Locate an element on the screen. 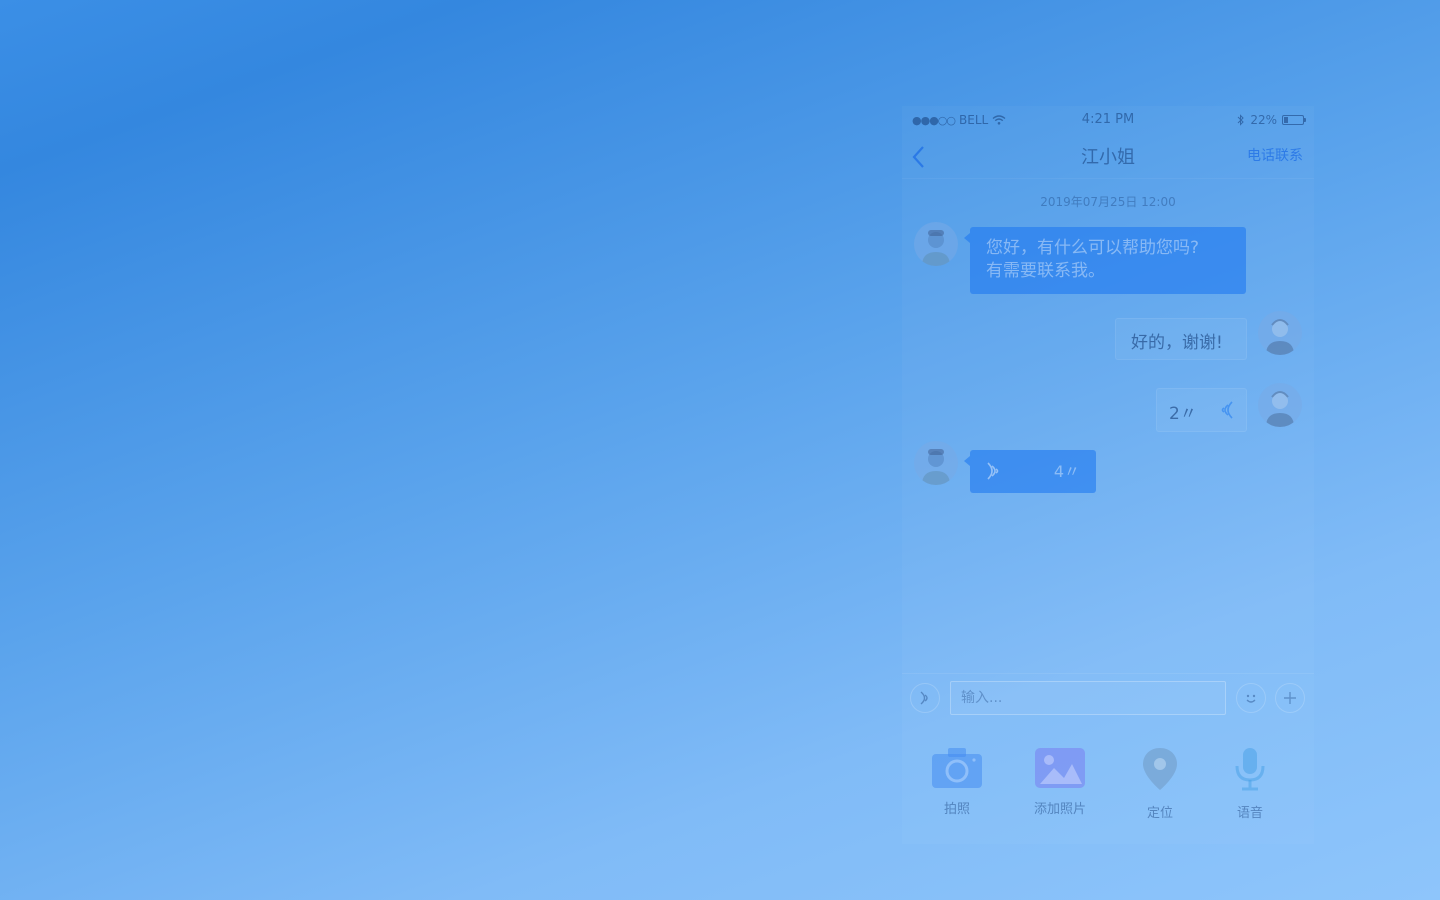 This screenshot has width=1440, height=900. tool-label: 语音 is located at coordinates (1249, 813).